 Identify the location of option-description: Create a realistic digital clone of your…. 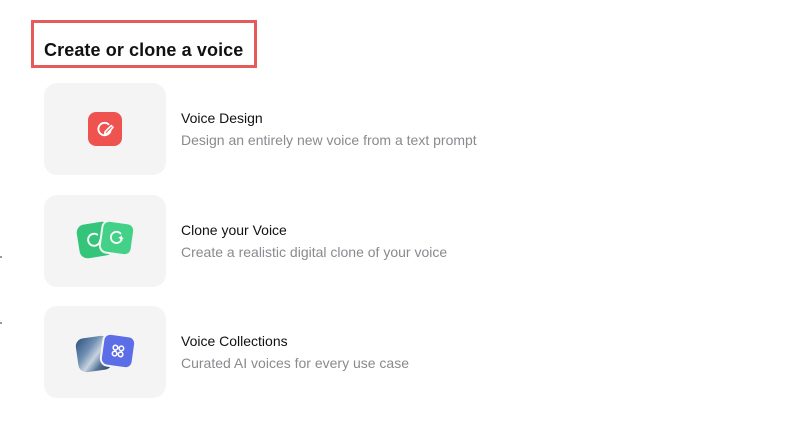
(314, 252).